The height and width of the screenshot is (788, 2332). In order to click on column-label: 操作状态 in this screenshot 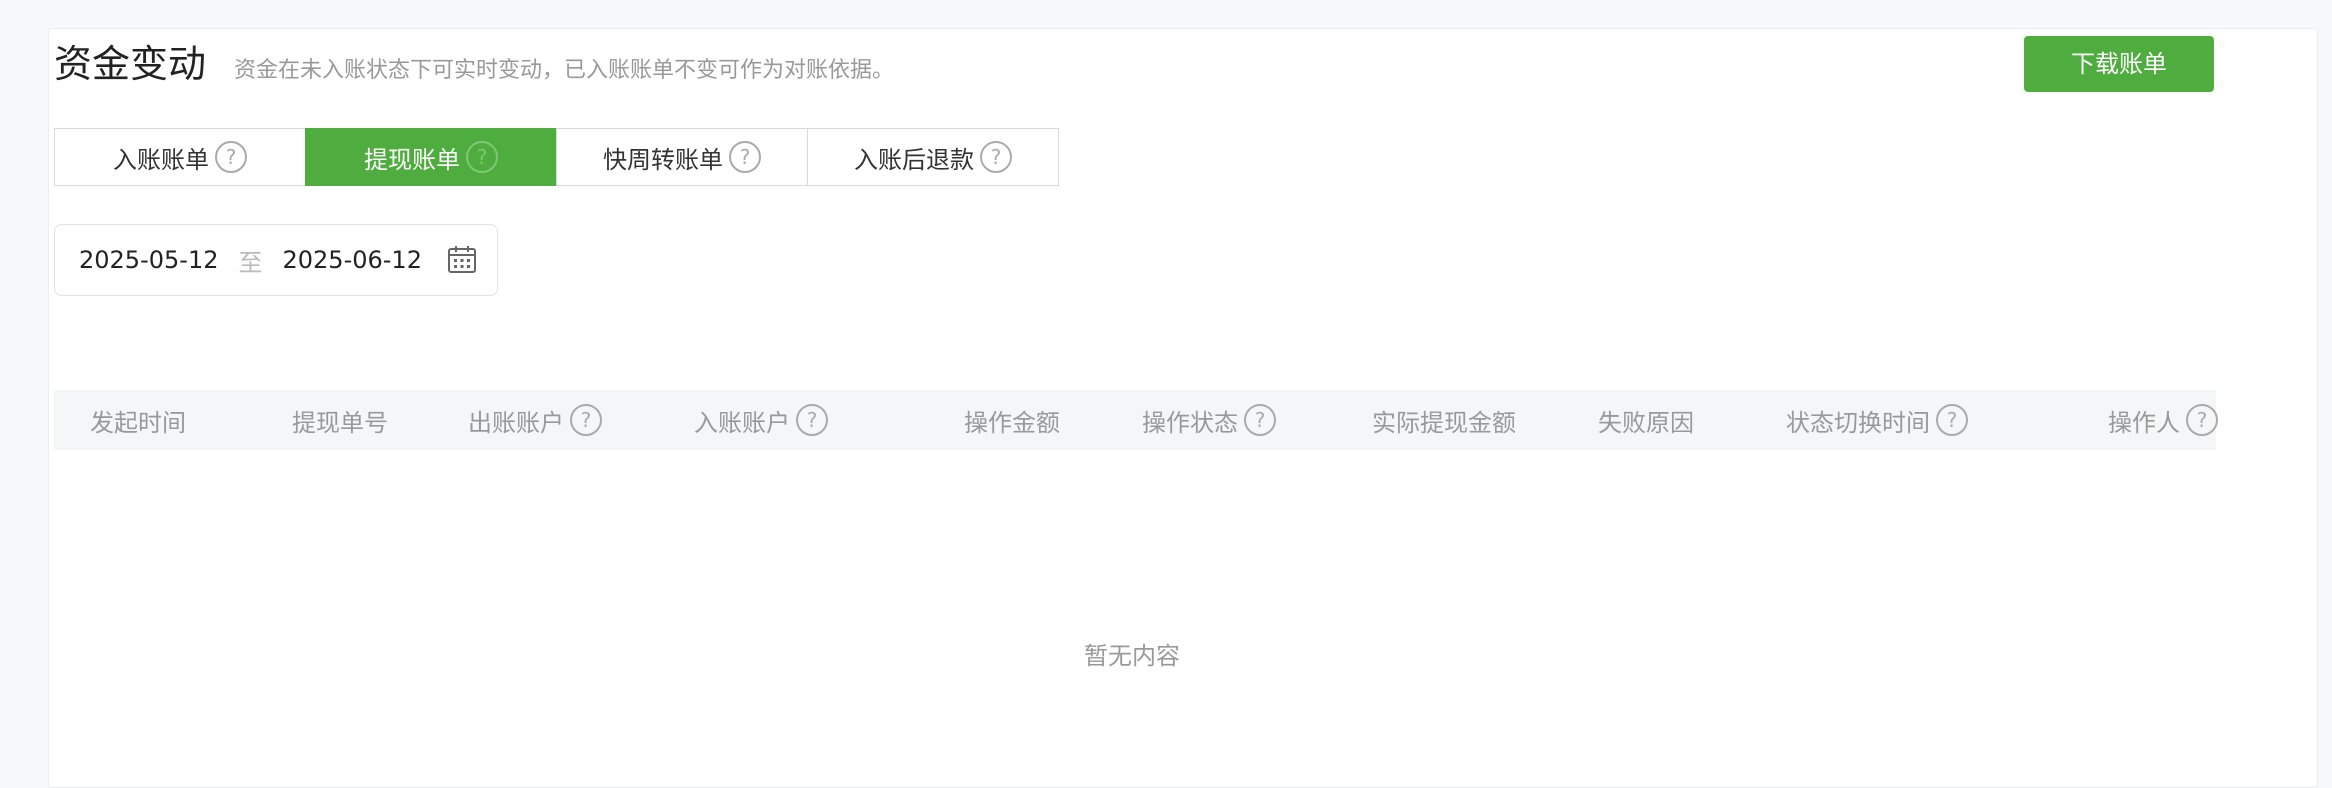, I will do `click(1190, 422)`.